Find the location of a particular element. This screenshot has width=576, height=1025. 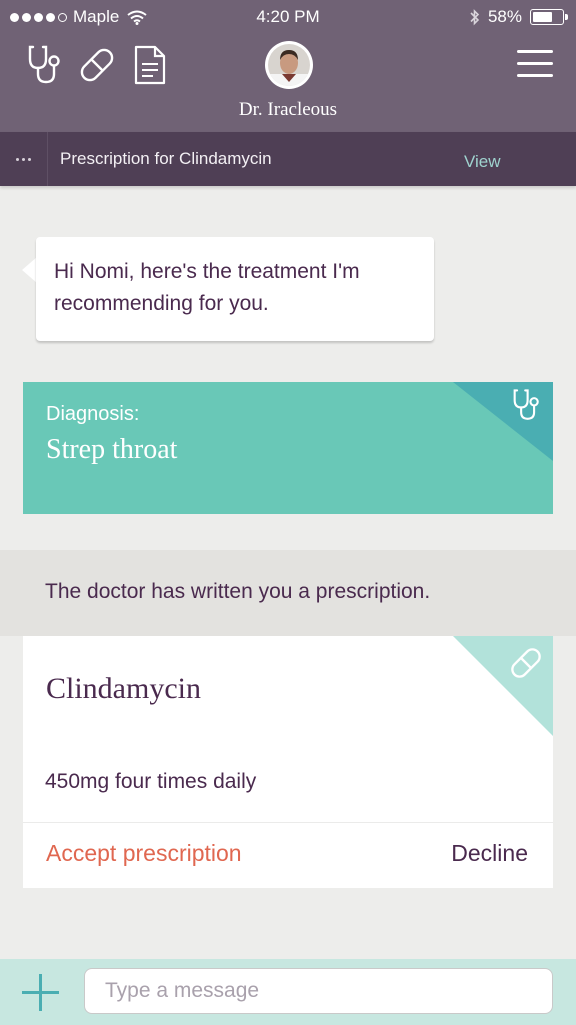

ellipsis-icon is located at coordinates (24, 159).